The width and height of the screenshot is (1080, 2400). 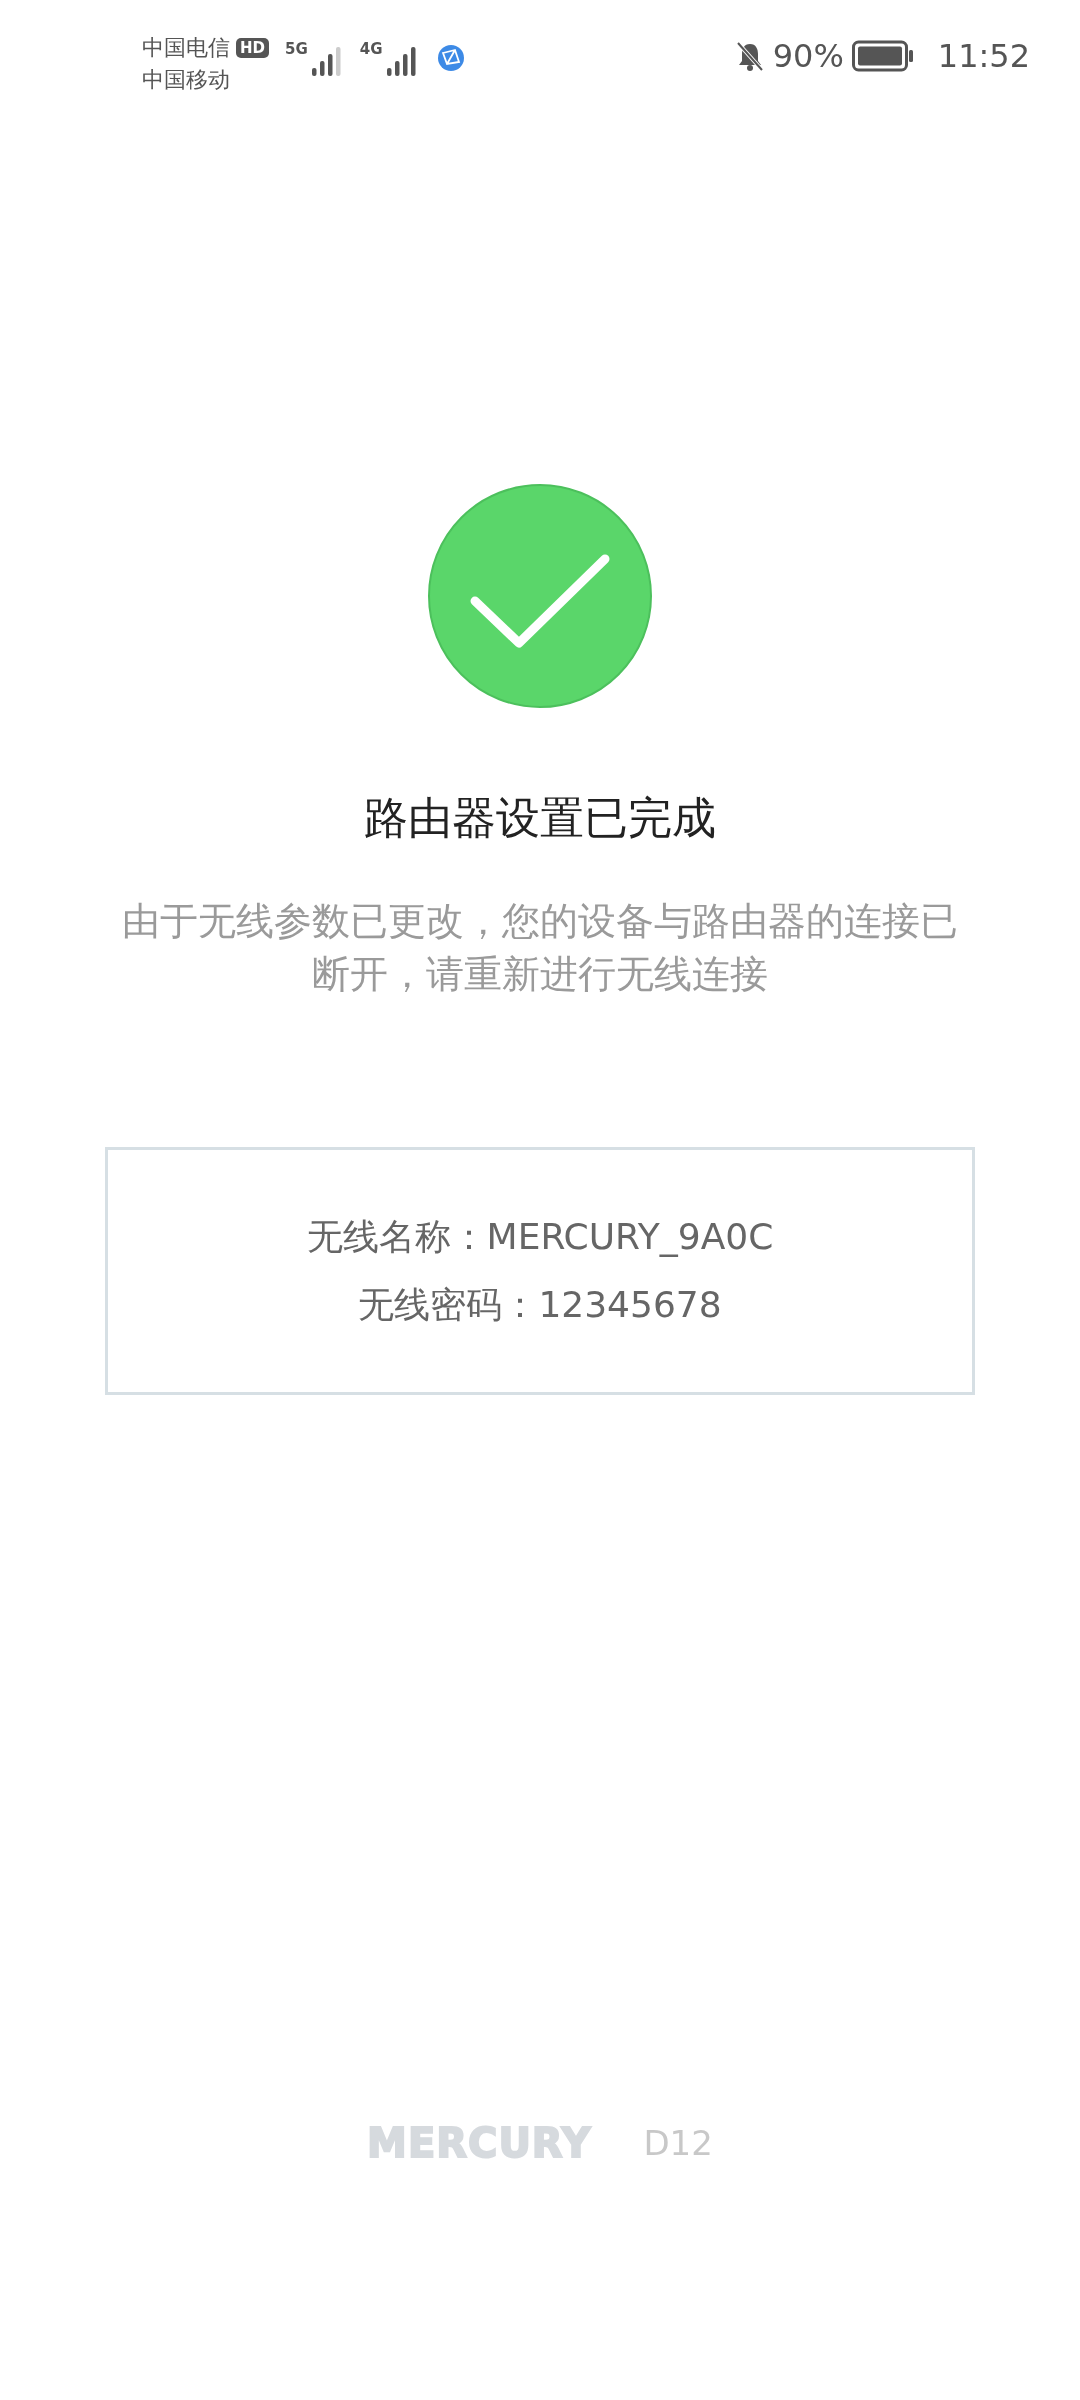 I want to click on wifi-info-line: 无线密码：12345678, so click(x=540, y=1305).